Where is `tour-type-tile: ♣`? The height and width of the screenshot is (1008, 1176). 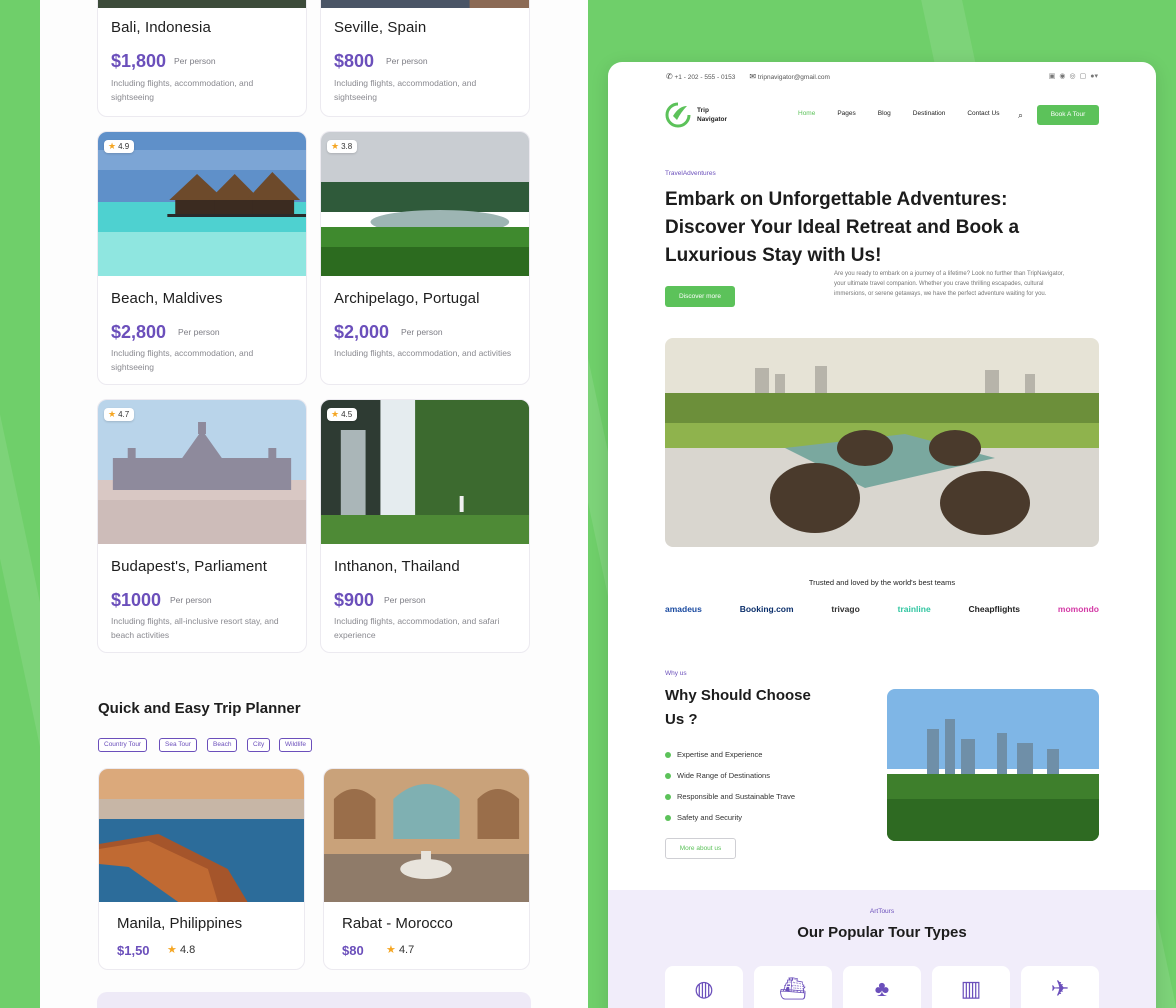
tour-type-tile: ♣ is located at coordinates (882, 987).